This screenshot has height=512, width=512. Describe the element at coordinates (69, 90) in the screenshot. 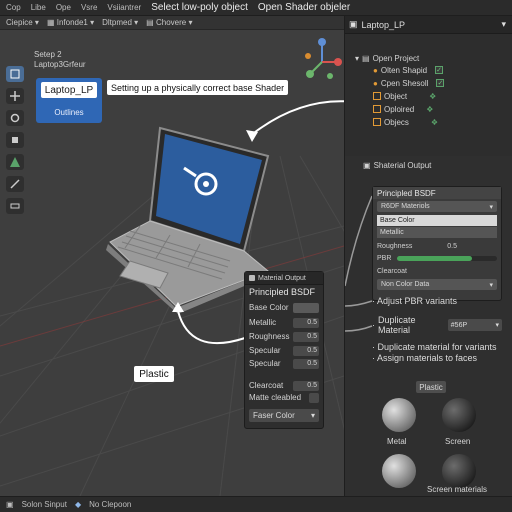

I see `object-name-field: Laptop_LP` at that location.